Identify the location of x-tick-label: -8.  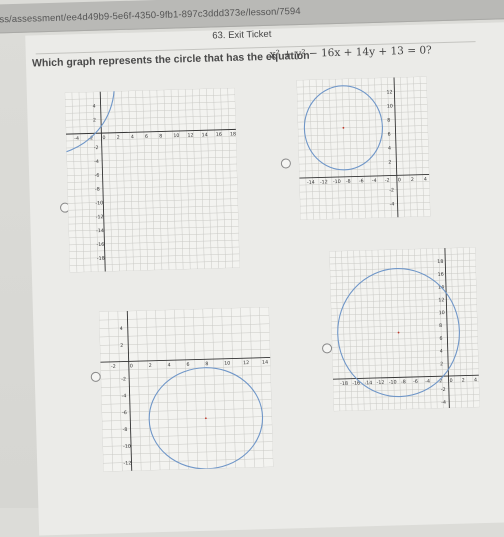
(403, 382).